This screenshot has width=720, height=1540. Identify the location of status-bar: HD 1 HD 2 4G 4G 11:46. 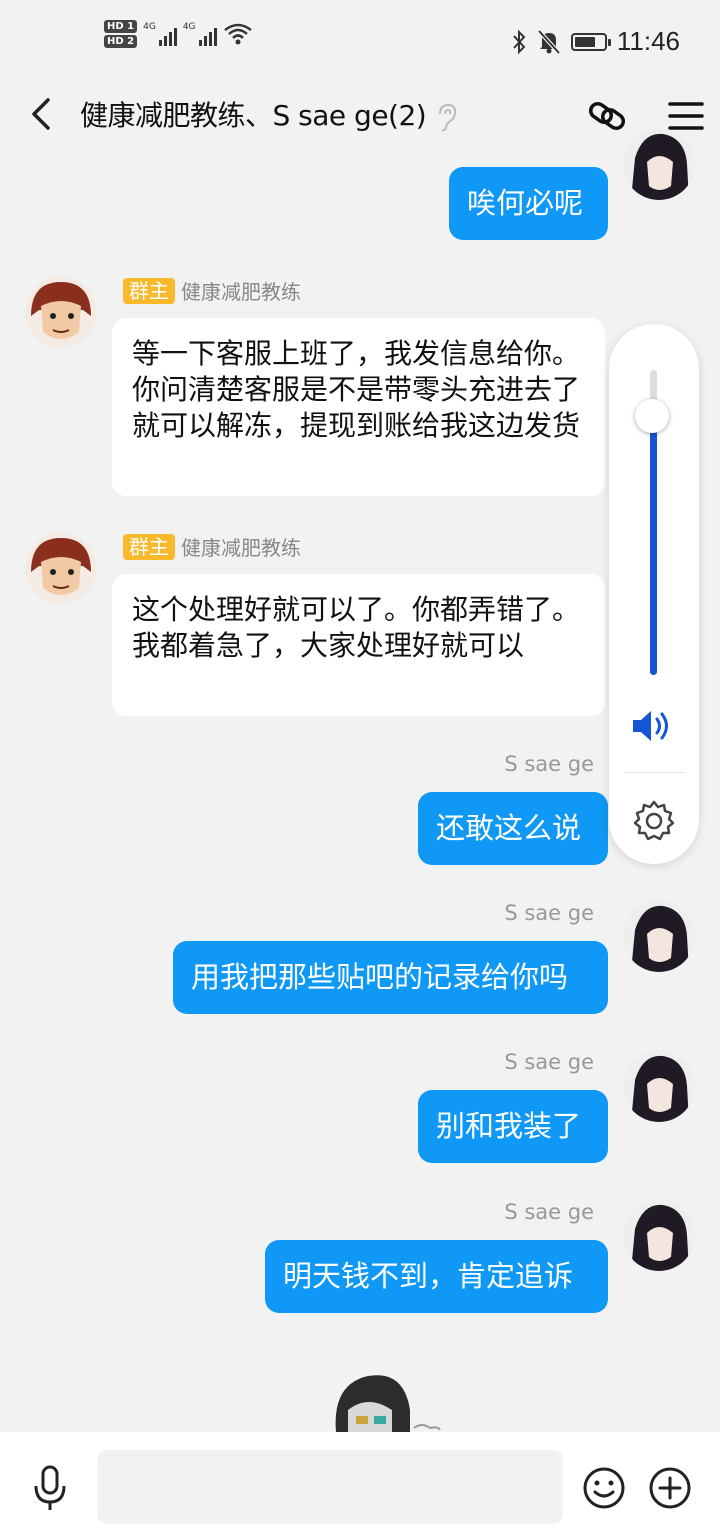
(360, 40).